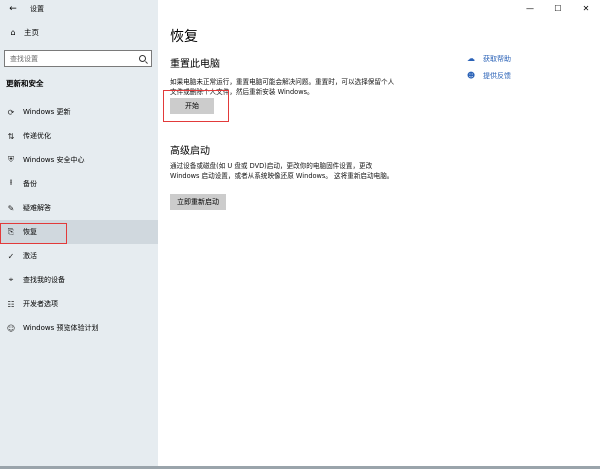 This screenshot has width=600, height=469. I want to click on developer-icon: ☷, so click(11, 304).